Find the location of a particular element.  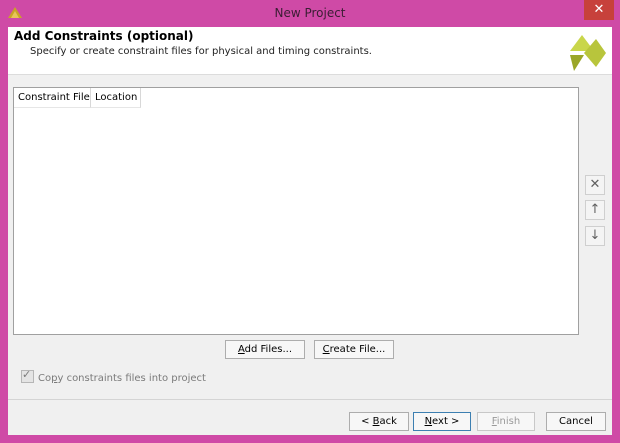

cancel-button: Cancel is located at coordinates (576, 421).